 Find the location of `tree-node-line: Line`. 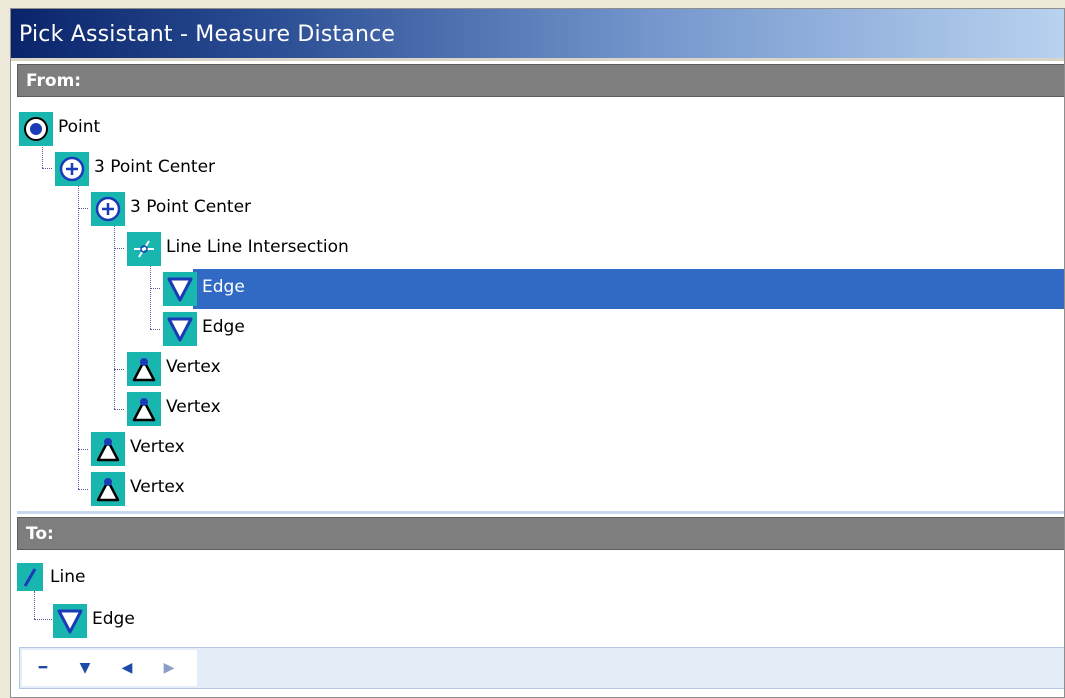

tree-node-line: Line is located at coordinates (540, 579).